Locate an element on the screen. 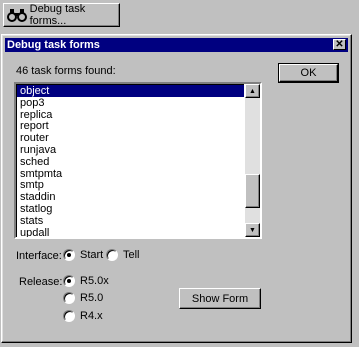 Image resolution: width=359 pixels, height=347 pixels. list-item: staddin is located at coordinates (130, 197).